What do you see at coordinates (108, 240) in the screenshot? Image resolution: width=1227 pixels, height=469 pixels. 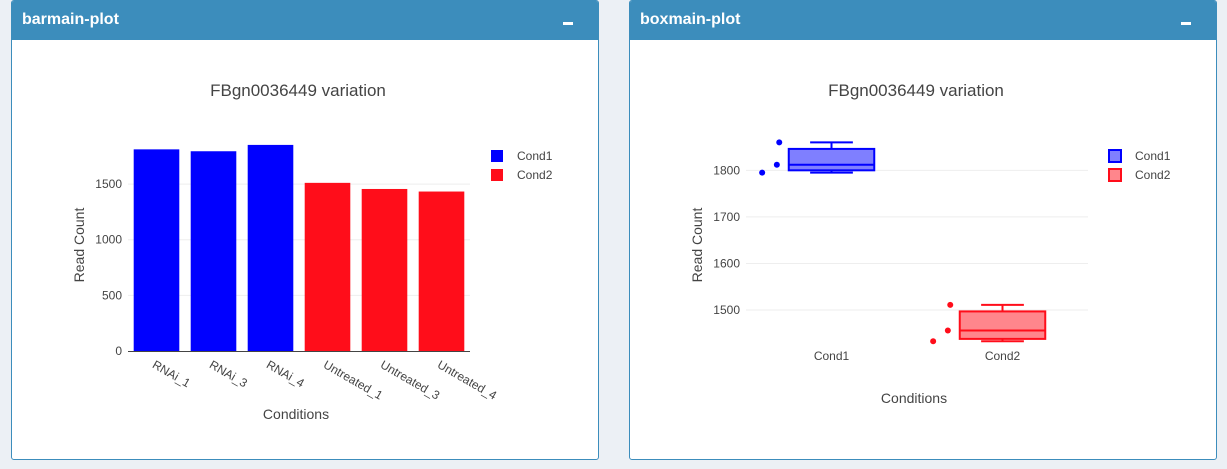 I see `y-tick-label: 1000` at bounding box center [108, 240].